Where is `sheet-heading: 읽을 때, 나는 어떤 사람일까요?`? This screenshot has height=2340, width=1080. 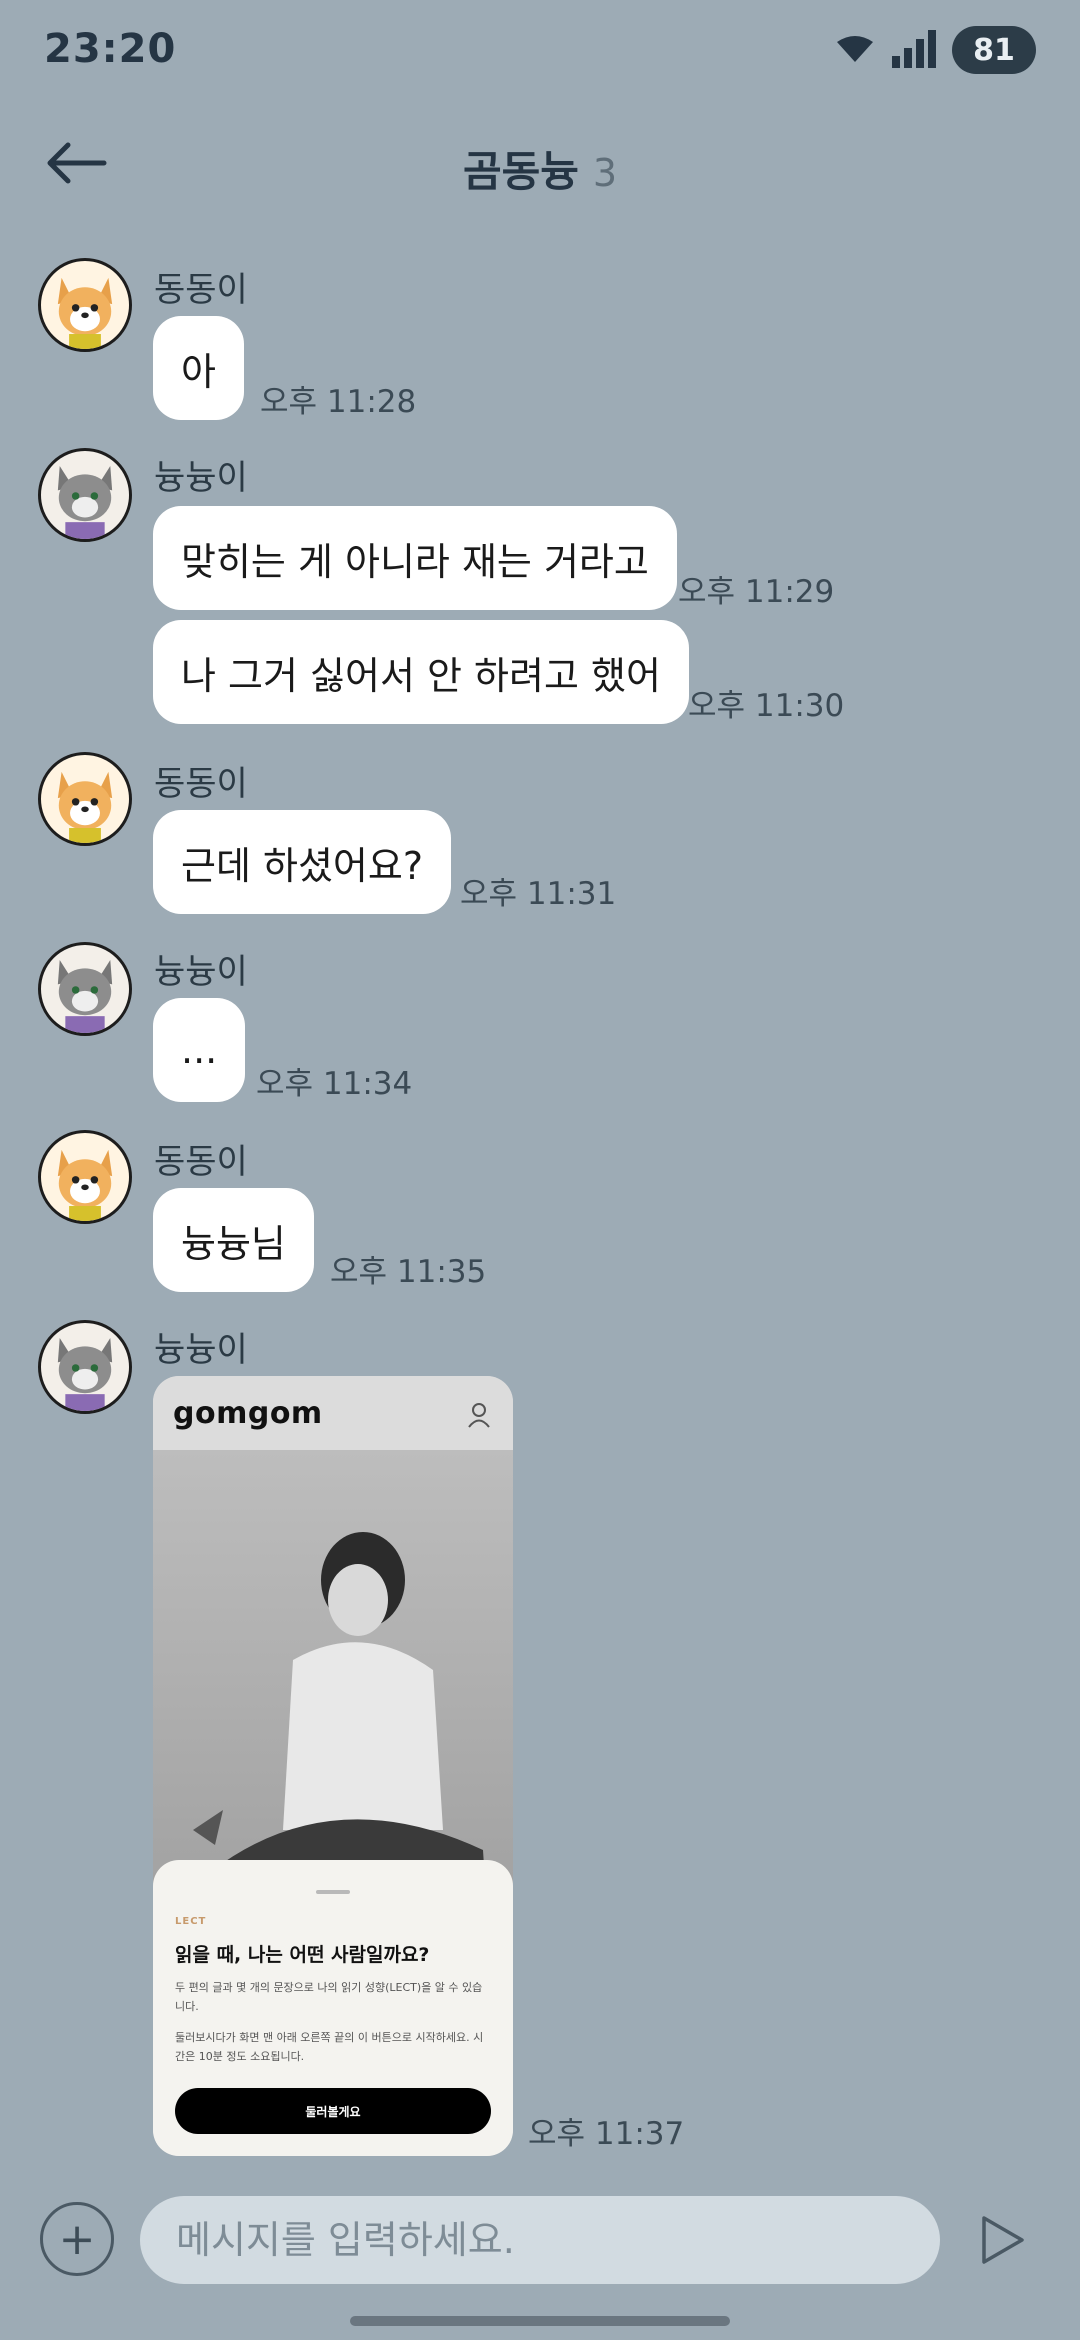
sheet-heading: 읽을 때, 나는 어떤 사람일까요? is located at coordinates (302, 1955).